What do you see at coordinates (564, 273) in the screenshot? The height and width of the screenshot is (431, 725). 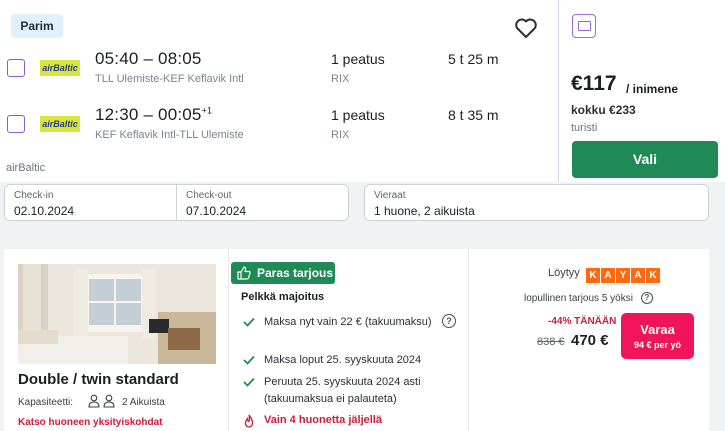 I see `found-on-label: Löytyy` at bounding box center [564, 273].